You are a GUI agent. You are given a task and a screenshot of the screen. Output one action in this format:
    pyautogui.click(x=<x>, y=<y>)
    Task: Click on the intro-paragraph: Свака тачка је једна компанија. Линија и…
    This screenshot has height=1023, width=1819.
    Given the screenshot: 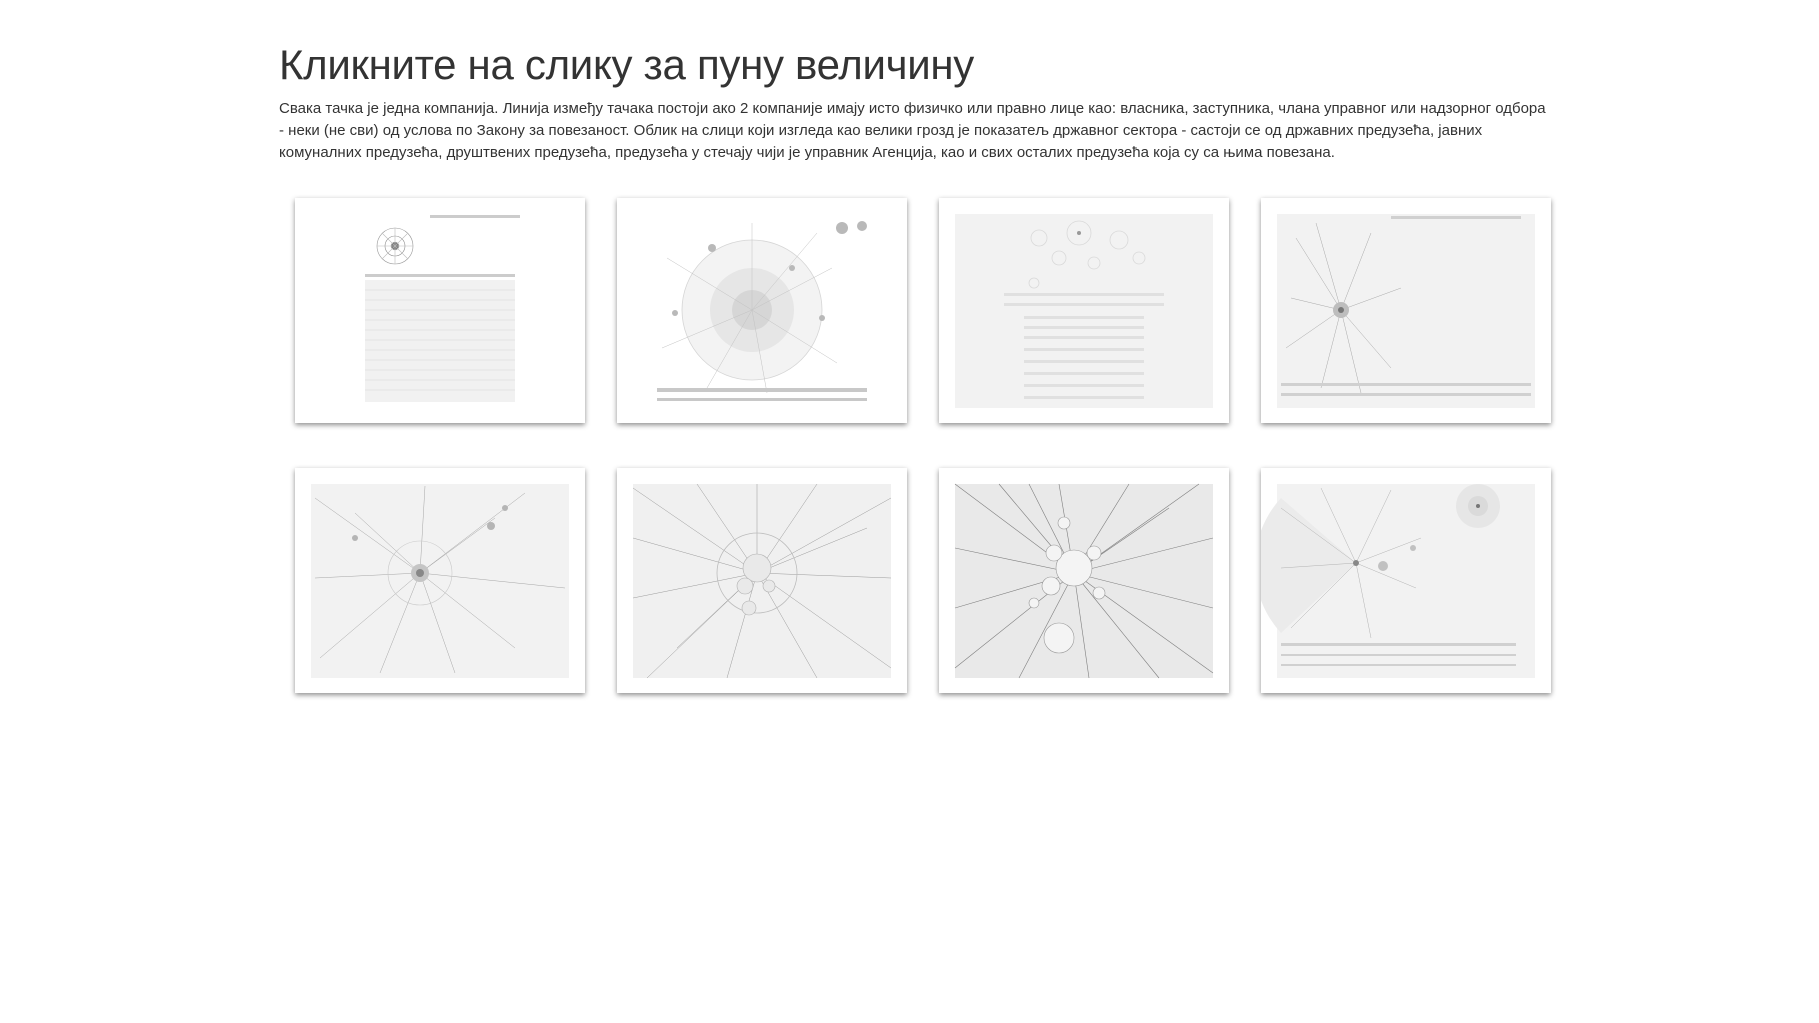 What is the action you would take?
    pyautogui.click(x=912, y=130)
    